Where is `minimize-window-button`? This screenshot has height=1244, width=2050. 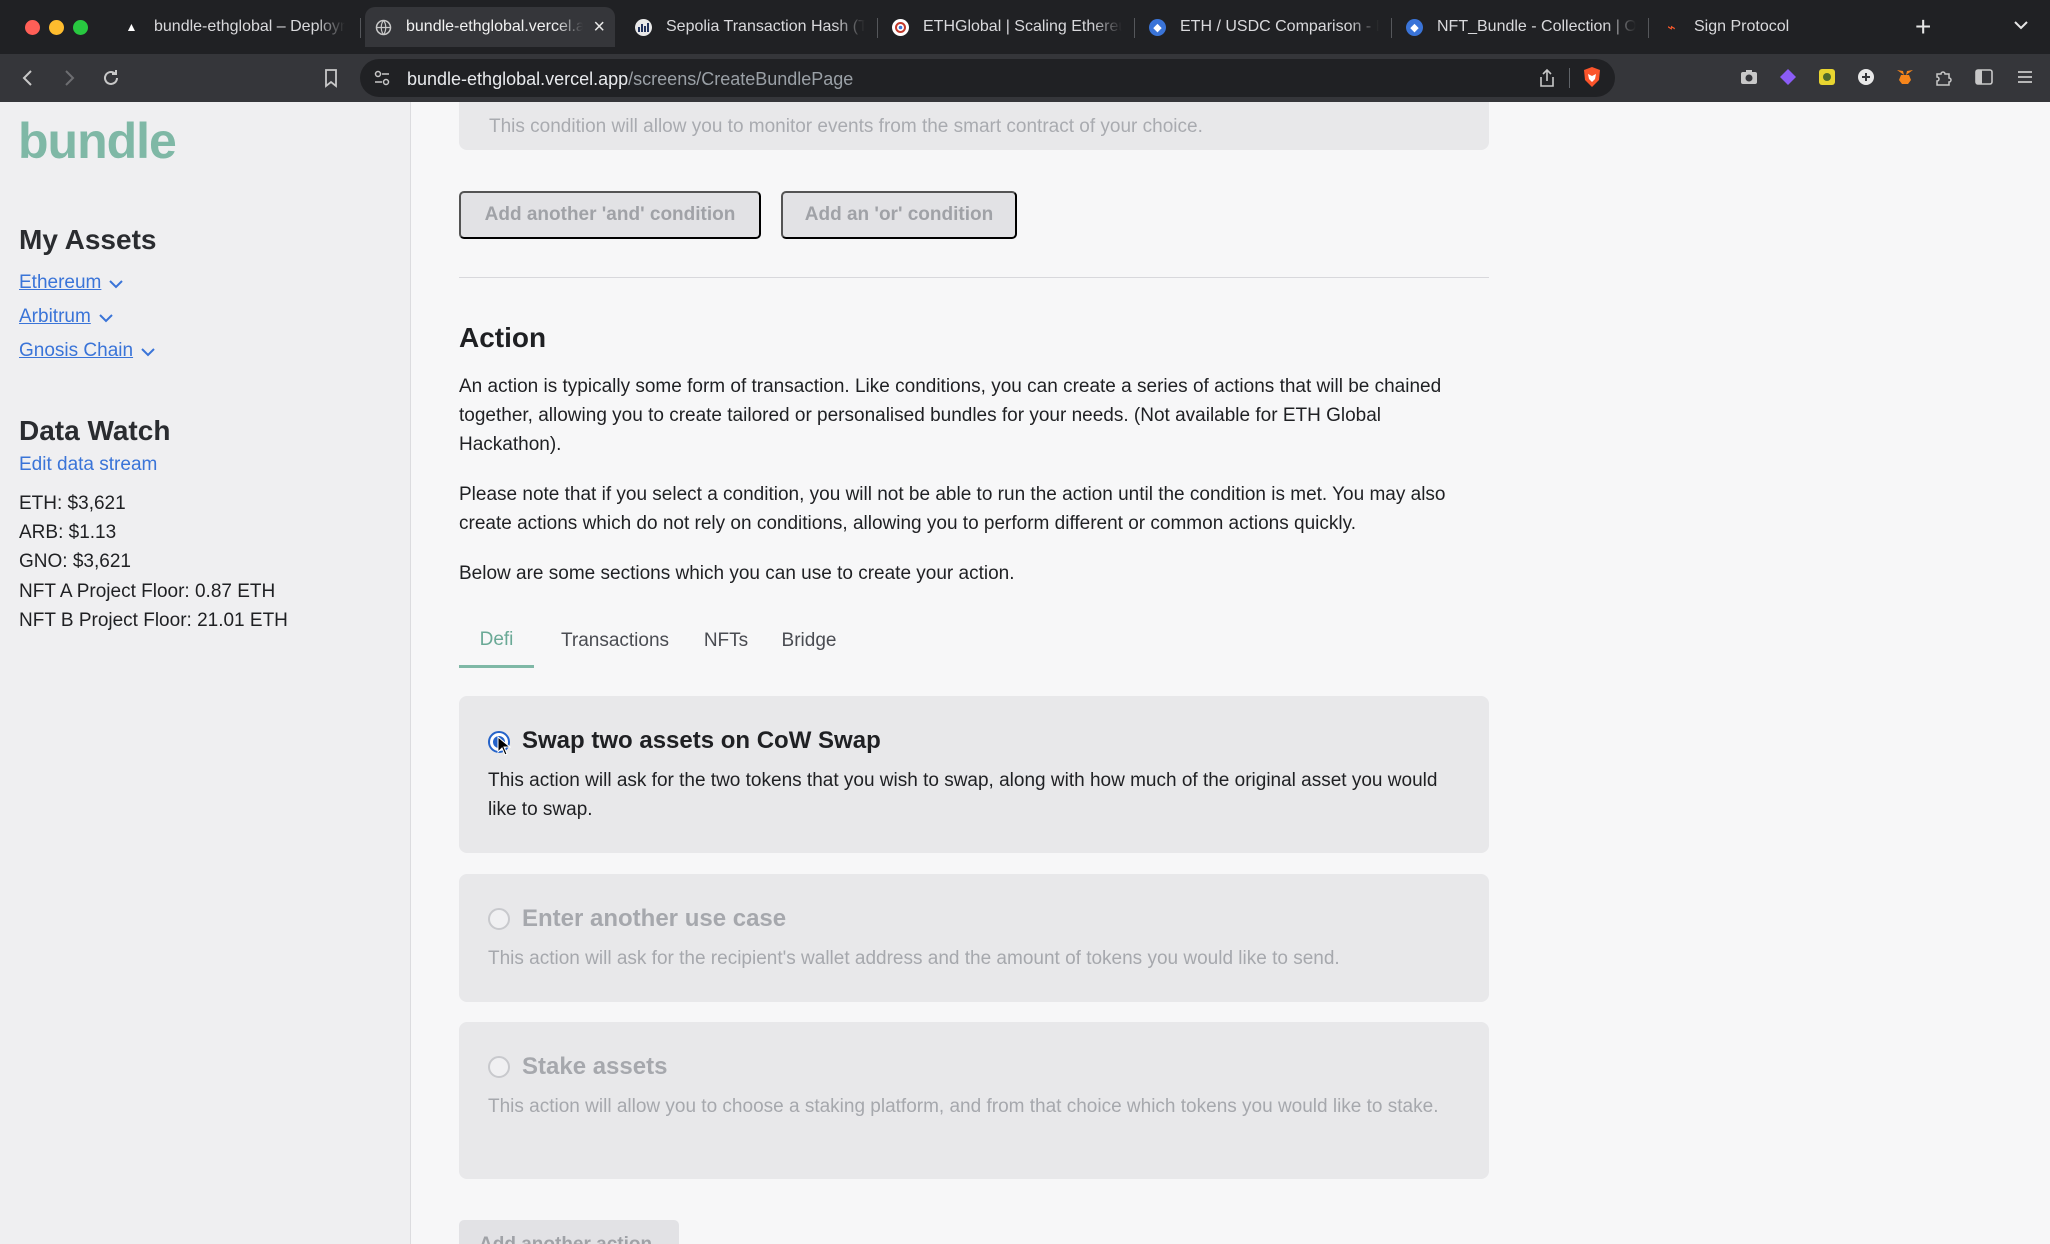 minimize-window-button is located at coordinates (56, 27).